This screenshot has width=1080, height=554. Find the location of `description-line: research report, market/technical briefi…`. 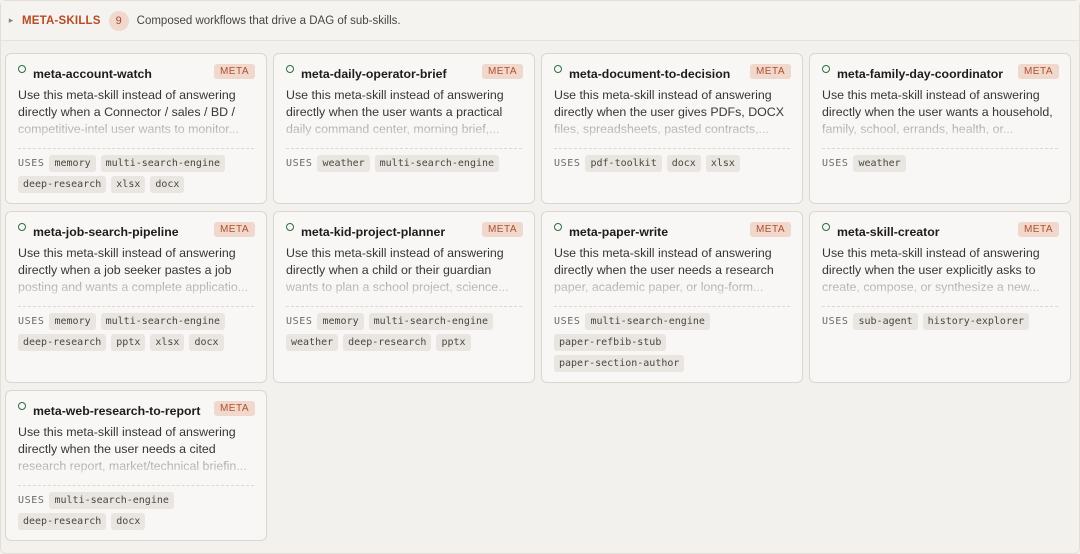

description-line: research report, market/technical briefi… is located at coordinates (132, 466).